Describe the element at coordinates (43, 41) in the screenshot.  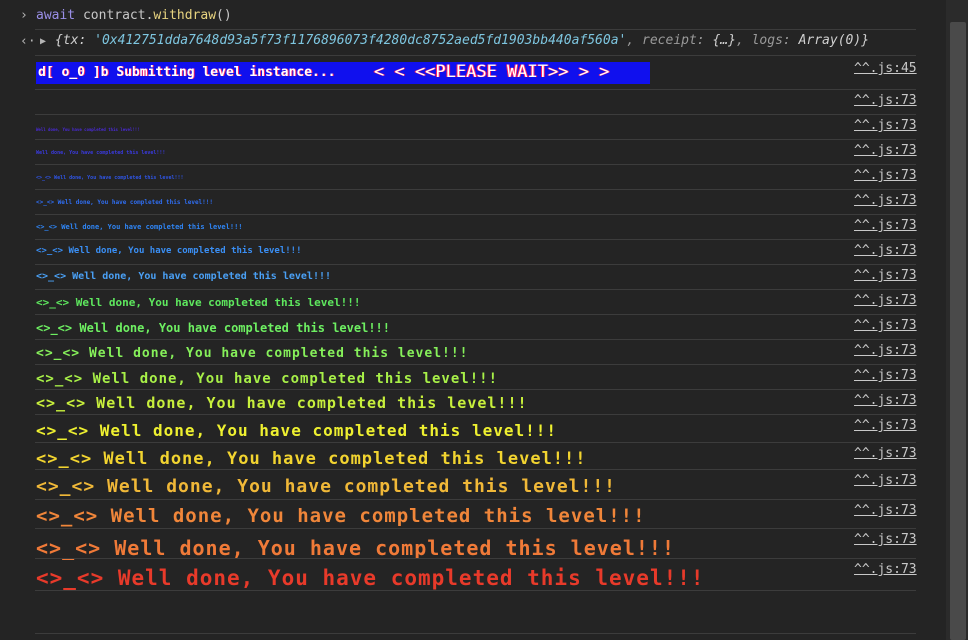
I see `expand-triangle-icon: ▶` at that location.